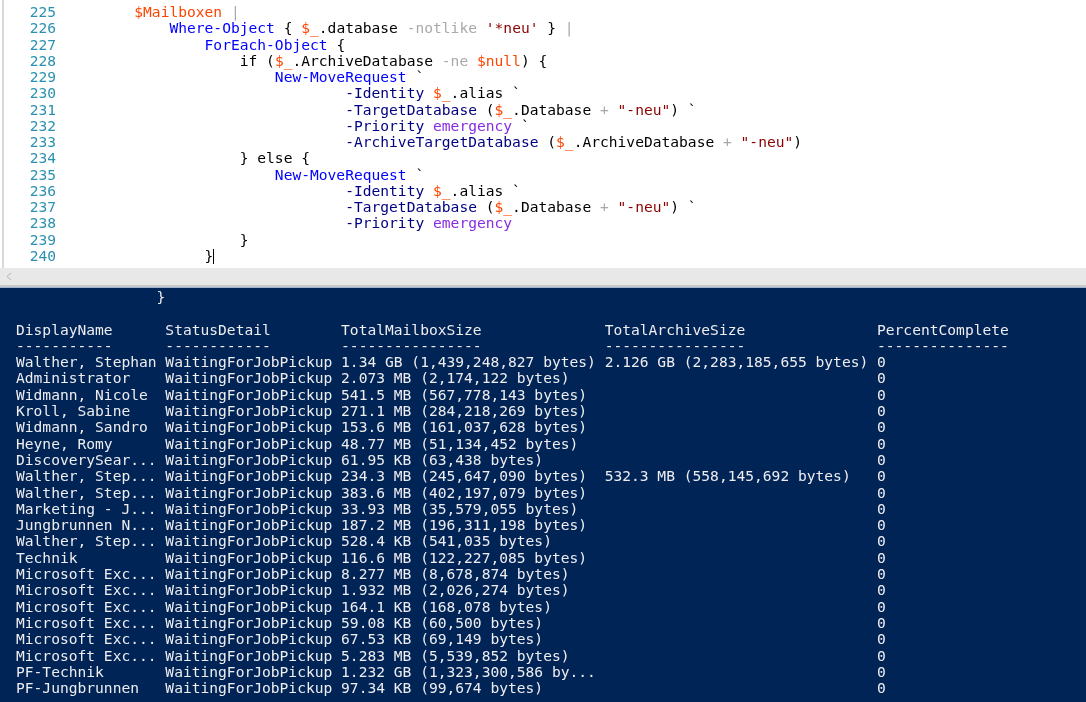 The width and height of the screenshot is (1086, 702). Describe the element at coordinates (460, 443) in the screenshot. I see `table-cell-text: 48.77 MB (51,134,452 bytes)` at that location.